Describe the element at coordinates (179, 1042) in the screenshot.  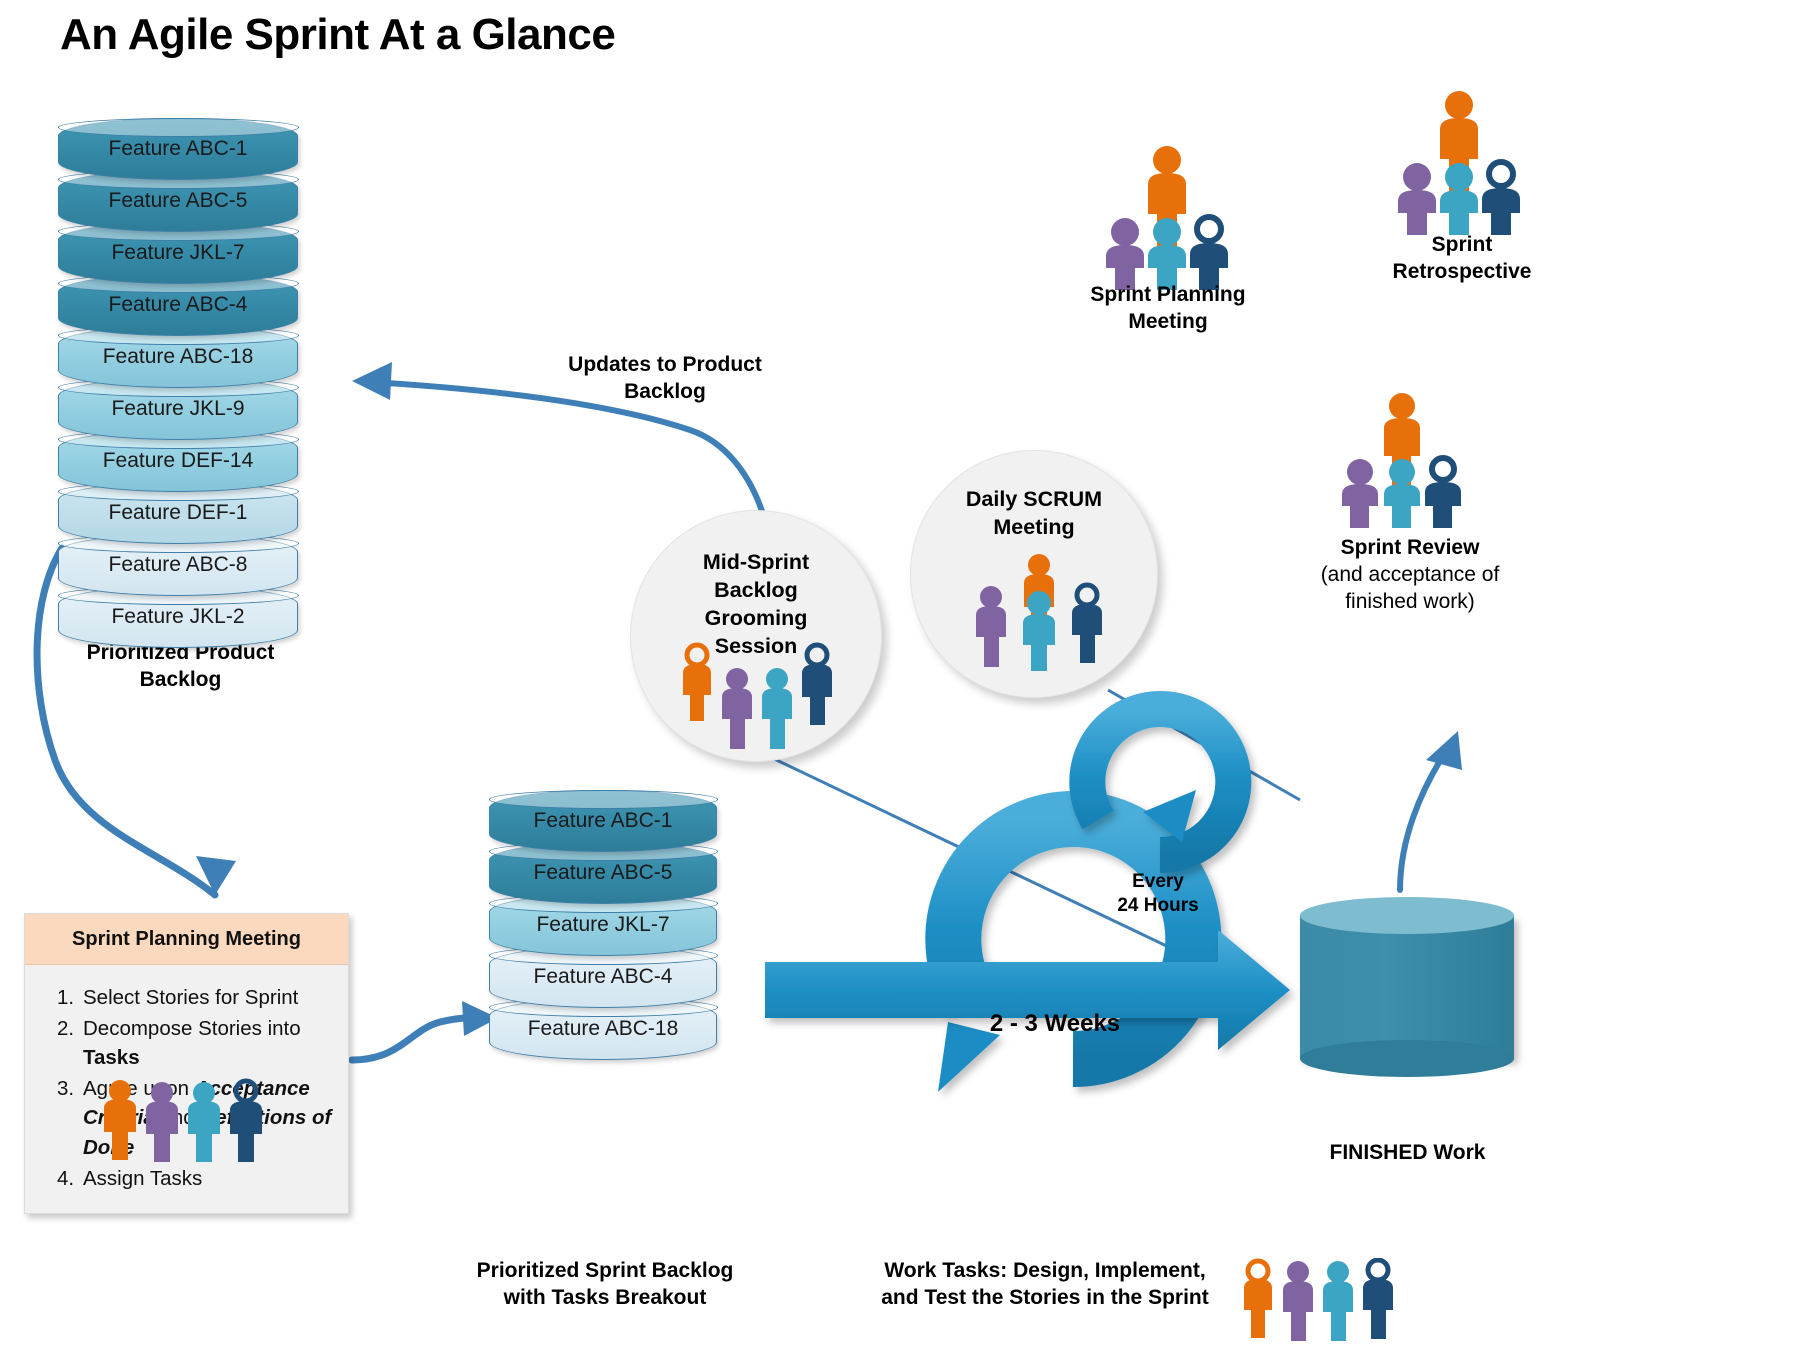
I see `planning-step: Decompose Stories into Tasks` at that location.